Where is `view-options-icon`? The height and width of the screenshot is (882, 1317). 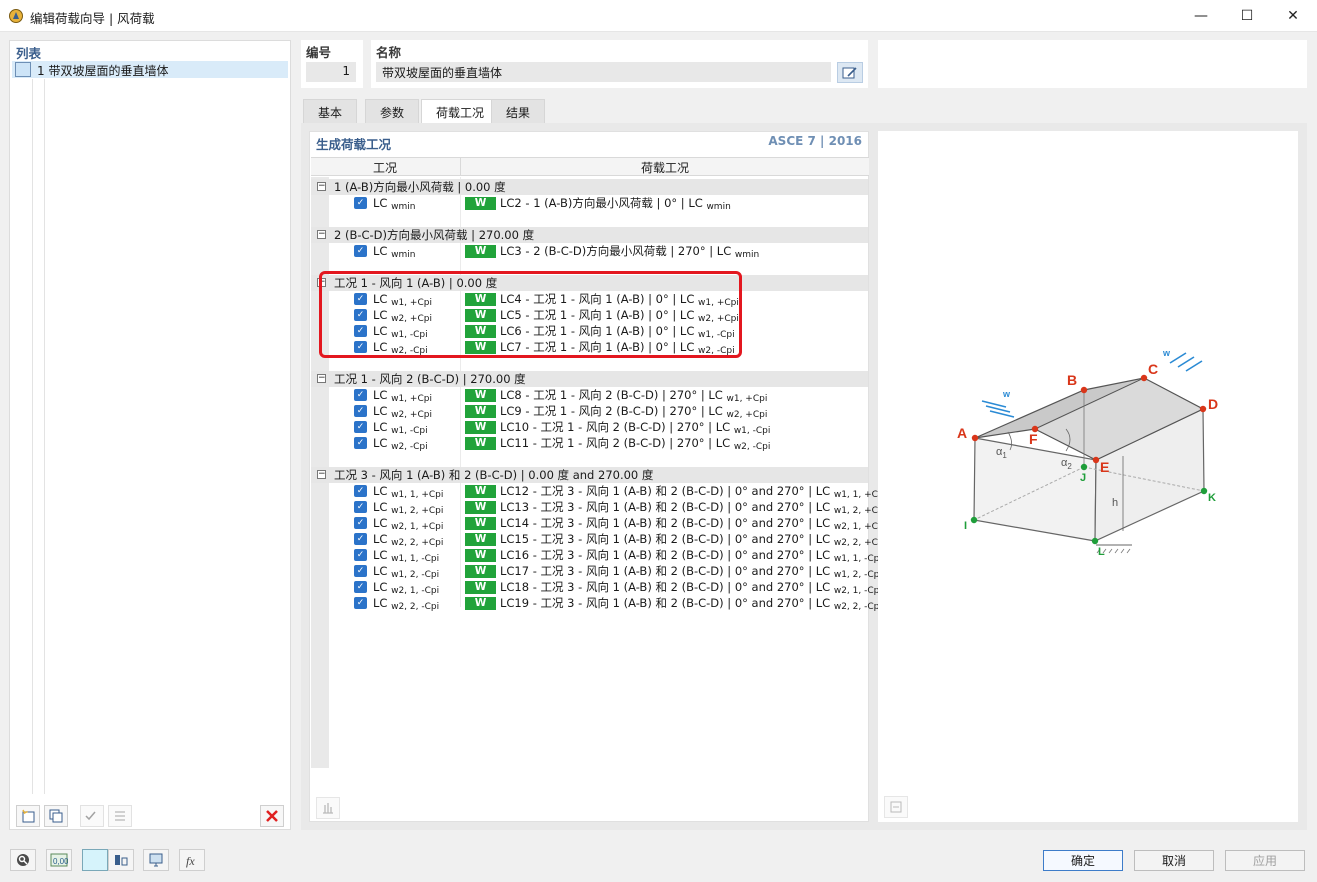
view-options-icon is located at coordinates (896, 807).